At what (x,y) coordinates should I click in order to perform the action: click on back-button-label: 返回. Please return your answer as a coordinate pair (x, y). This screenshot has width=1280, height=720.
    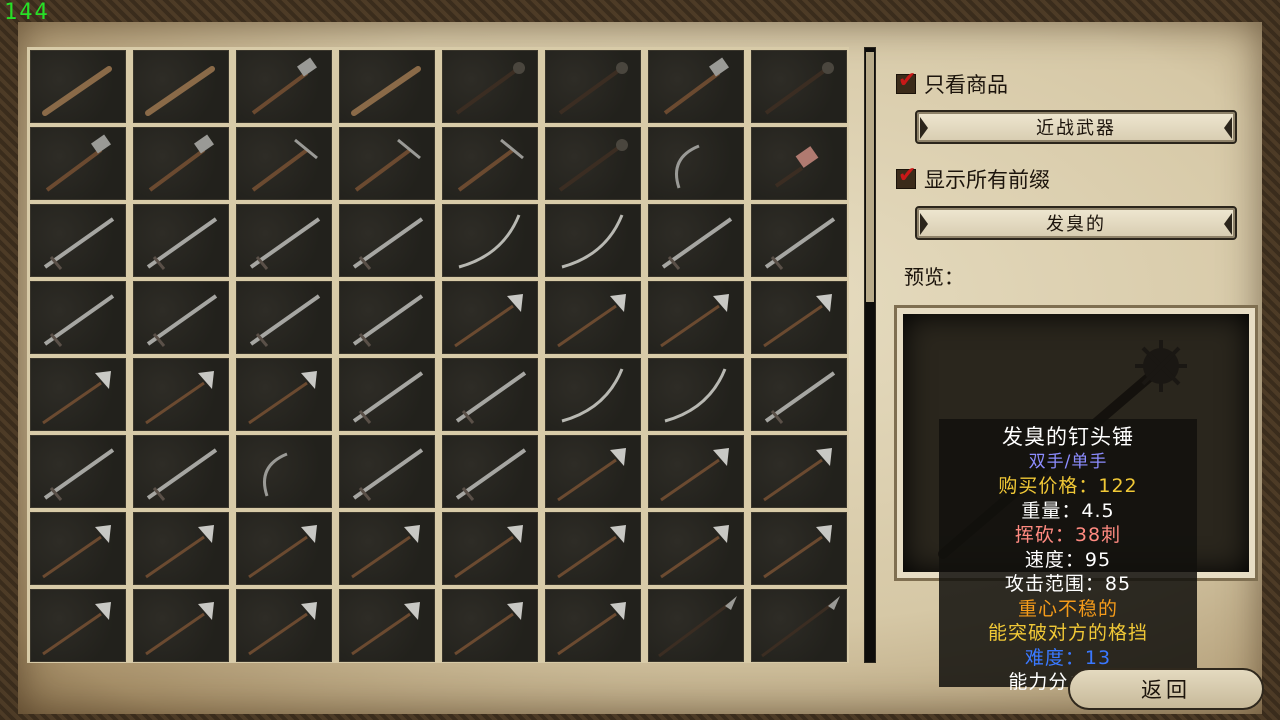
    Looking at the image, I should click on (1166, 690).